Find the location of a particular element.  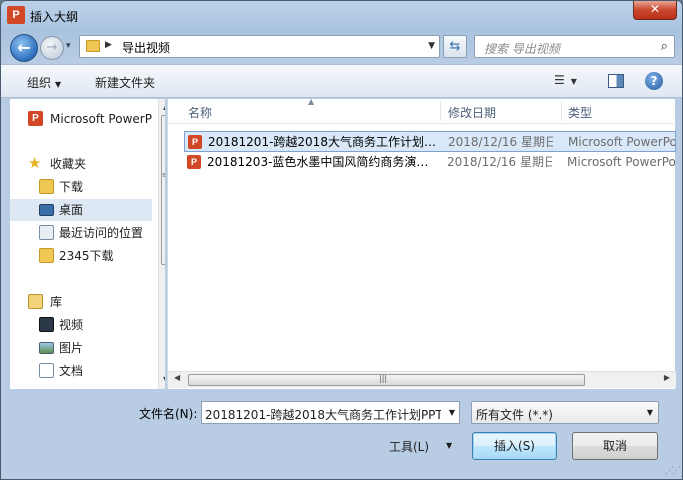

preview-pane-icon is located at coordinates (616, 81).